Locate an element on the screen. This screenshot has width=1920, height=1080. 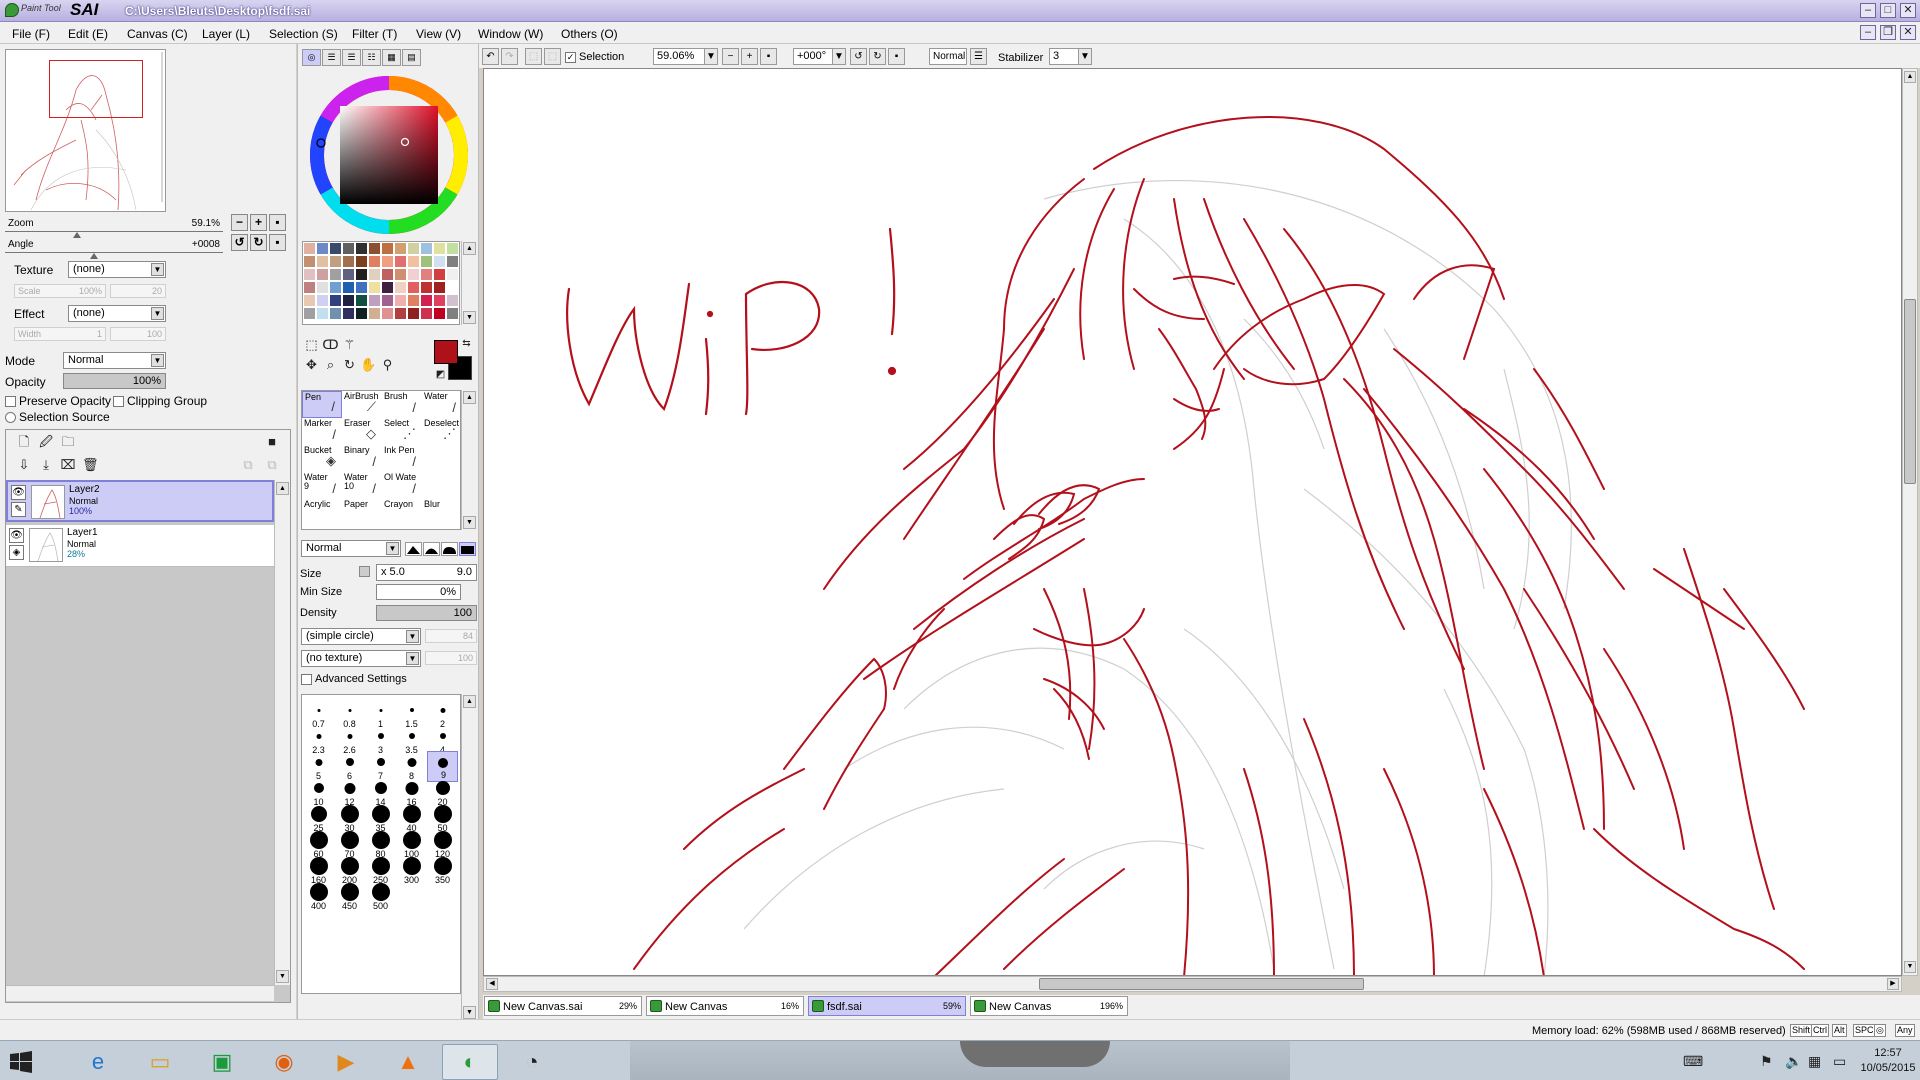
layer-mask-icon: ◈ is located at coordinates (16, 552).